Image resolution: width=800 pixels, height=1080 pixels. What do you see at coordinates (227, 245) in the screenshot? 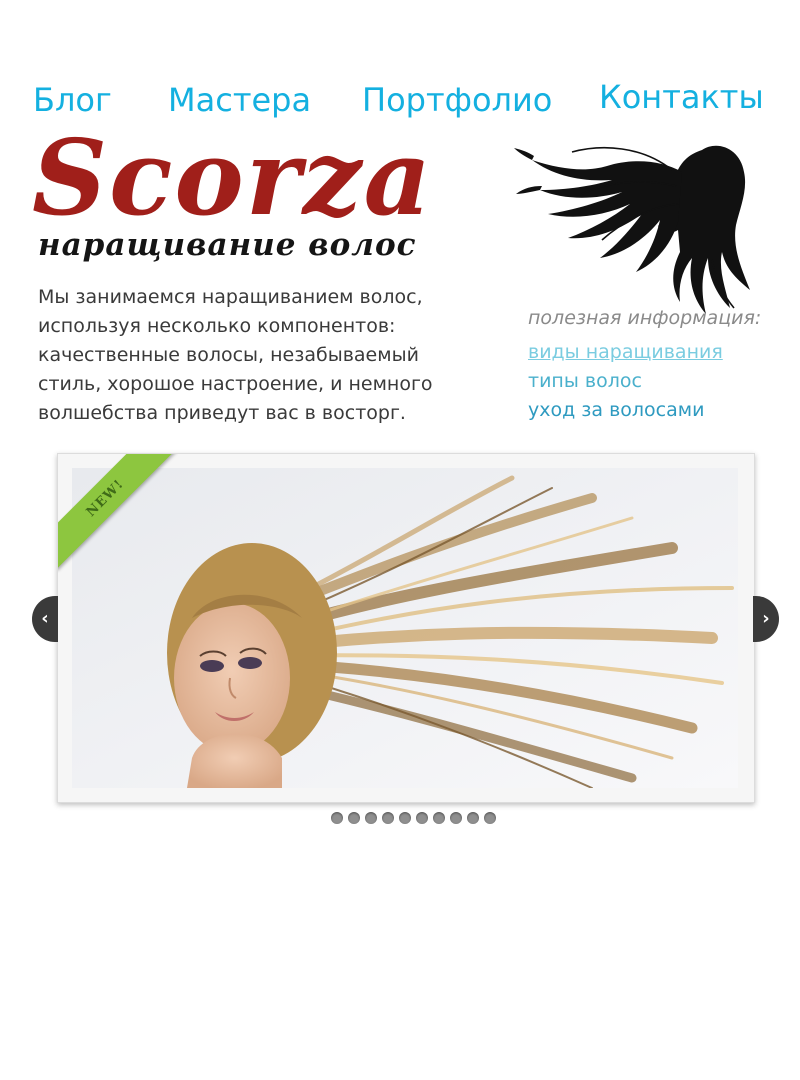
I see `brand-tagline: наращивание волос` at bounding box center [227, 245].